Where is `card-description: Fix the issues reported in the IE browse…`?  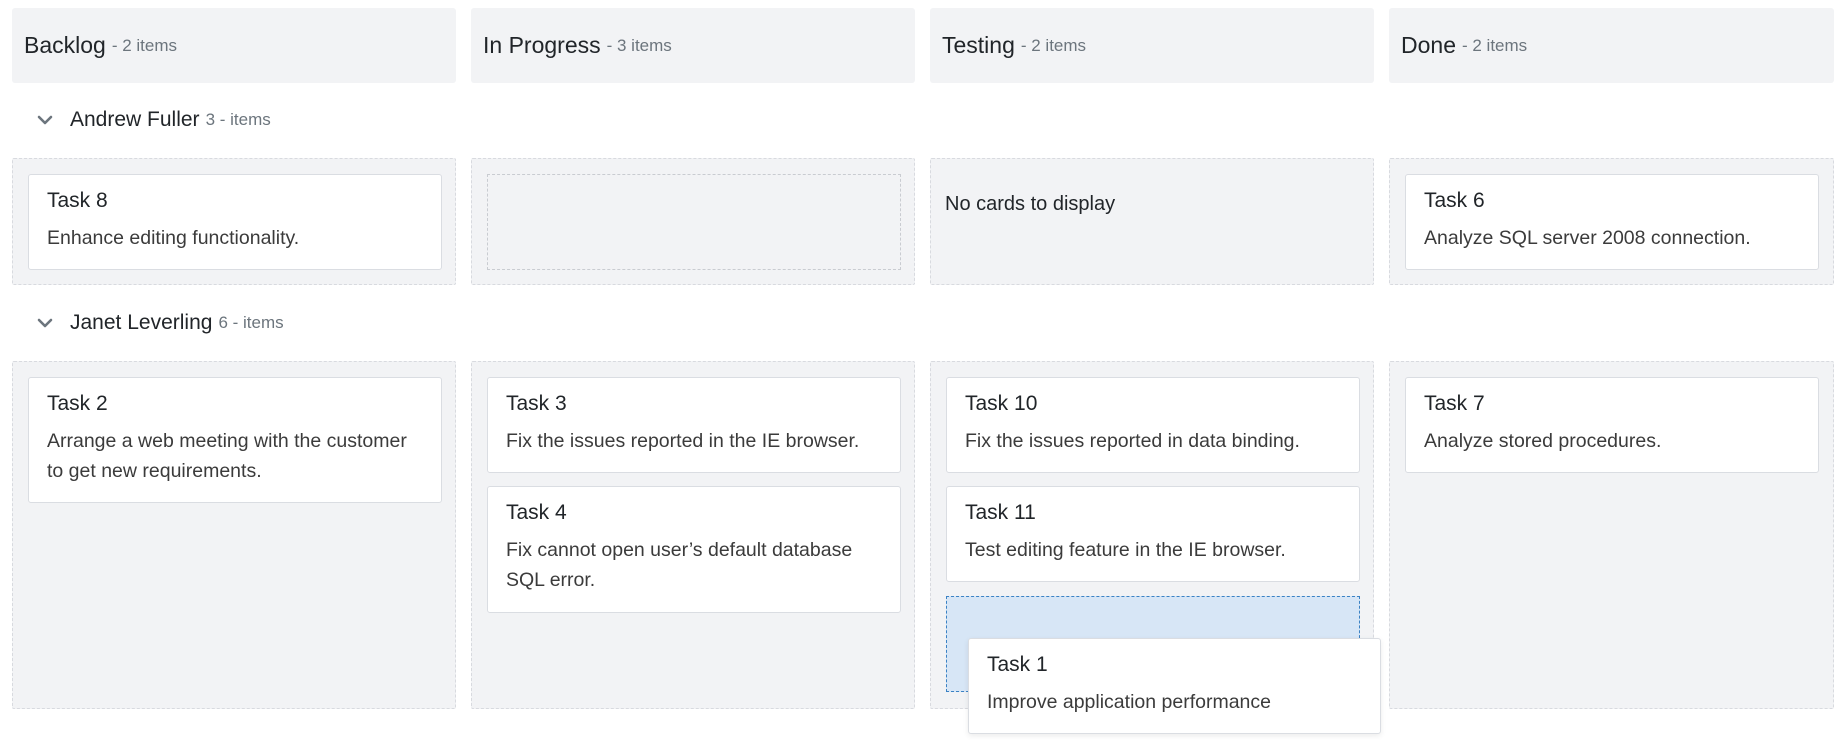
card-description: Fix the issues reported in the IE browse… is located at coordinates (683, 441).